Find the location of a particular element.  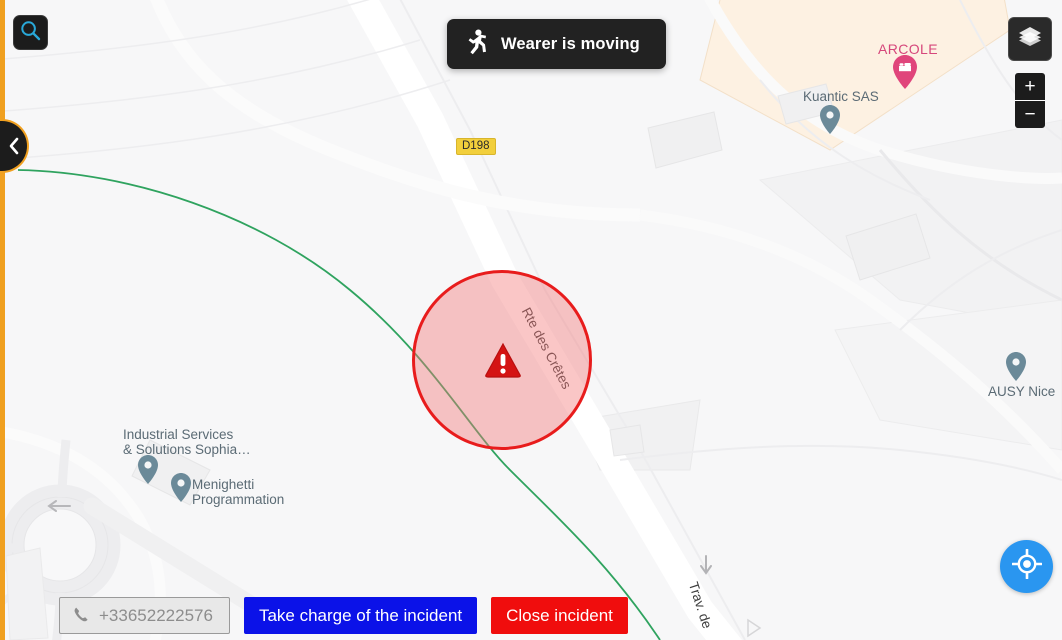

call-wearer-button: +33652222576 is located at coordinates (144, 615).